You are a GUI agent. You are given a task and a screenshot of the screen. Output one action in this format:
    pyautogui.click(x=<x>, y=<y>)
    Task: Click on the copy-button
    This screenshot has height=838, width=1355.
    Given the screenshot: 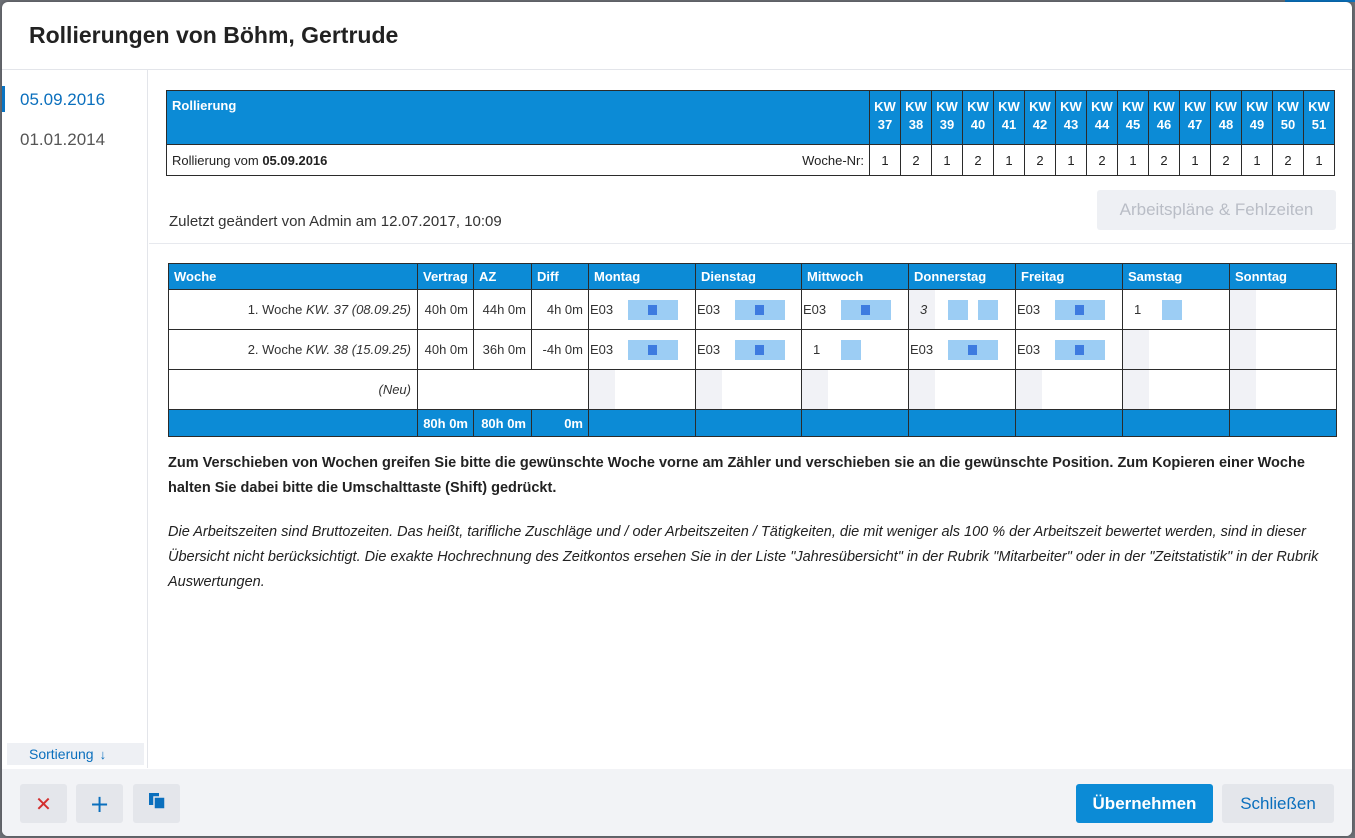 What is the action you would take?
    pyautogui.click(x=156, y=803)
    